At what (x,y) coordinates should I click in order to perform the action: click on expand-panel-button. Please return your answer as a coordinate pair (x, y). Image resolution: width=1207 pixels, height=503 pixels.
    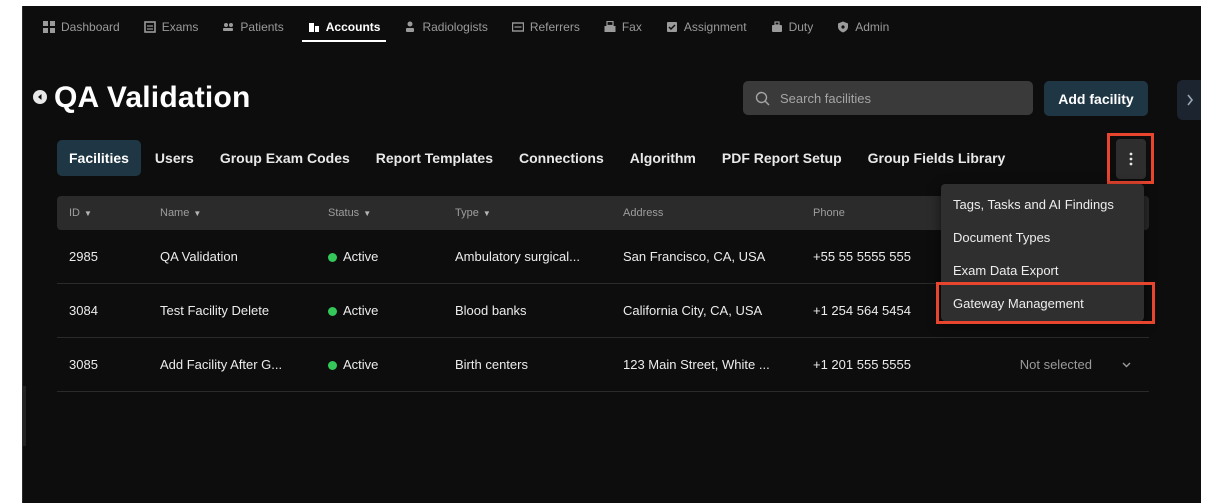
    Looking at the image, I should click on (1189, 100).